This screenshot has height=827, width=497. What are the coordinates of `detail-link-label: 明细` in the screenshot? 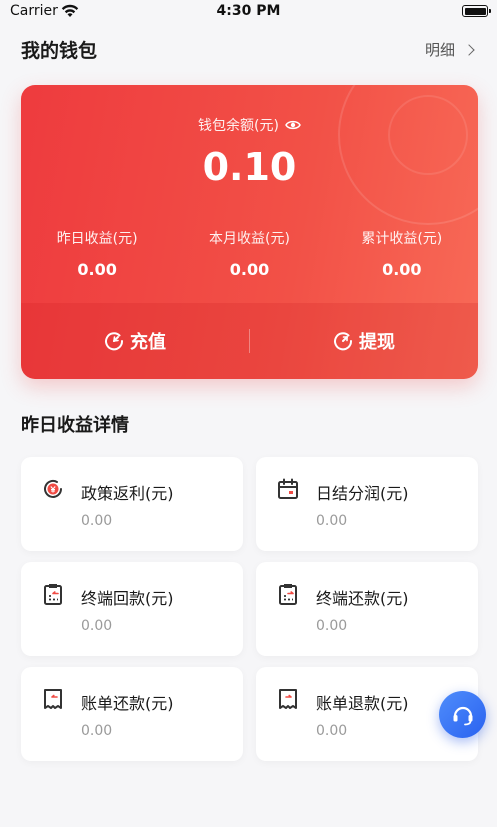 It's located at (439, 50).